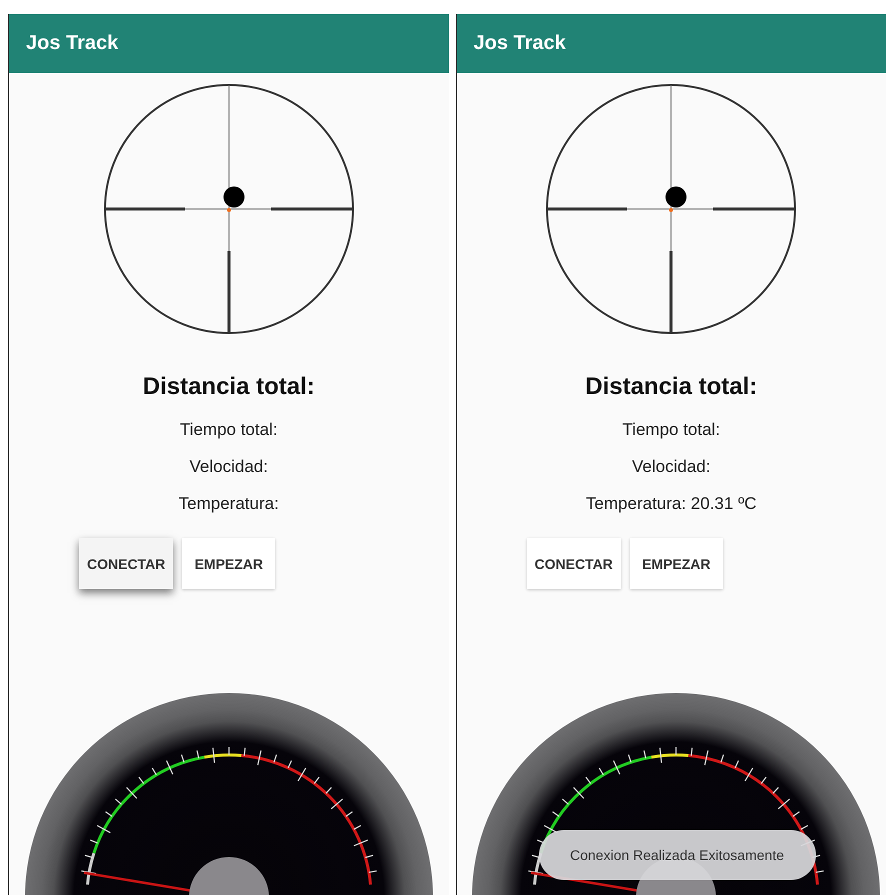  What do you see at coordinates (228, 504) in the screenshot?
I see `stat-label: Temperatura:` at bounding box center [228, 504].